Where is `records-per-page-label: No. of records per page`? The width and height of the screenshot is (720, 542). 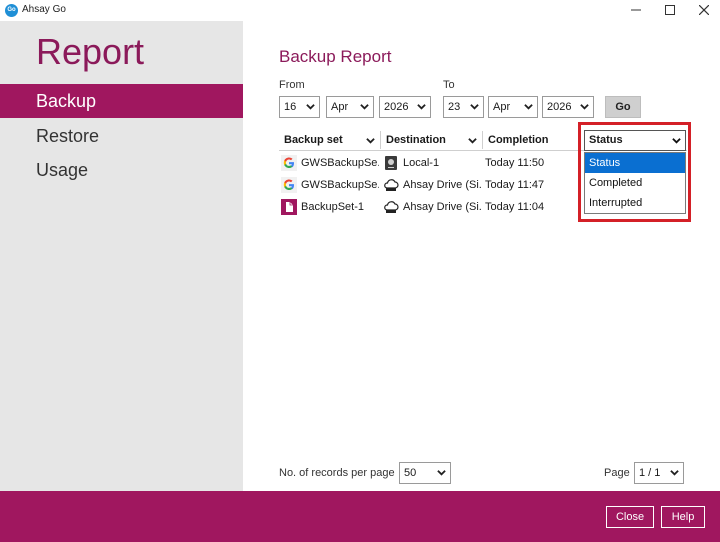
records-per-page-label: No. of records per page is located at coordinates (337, 473).